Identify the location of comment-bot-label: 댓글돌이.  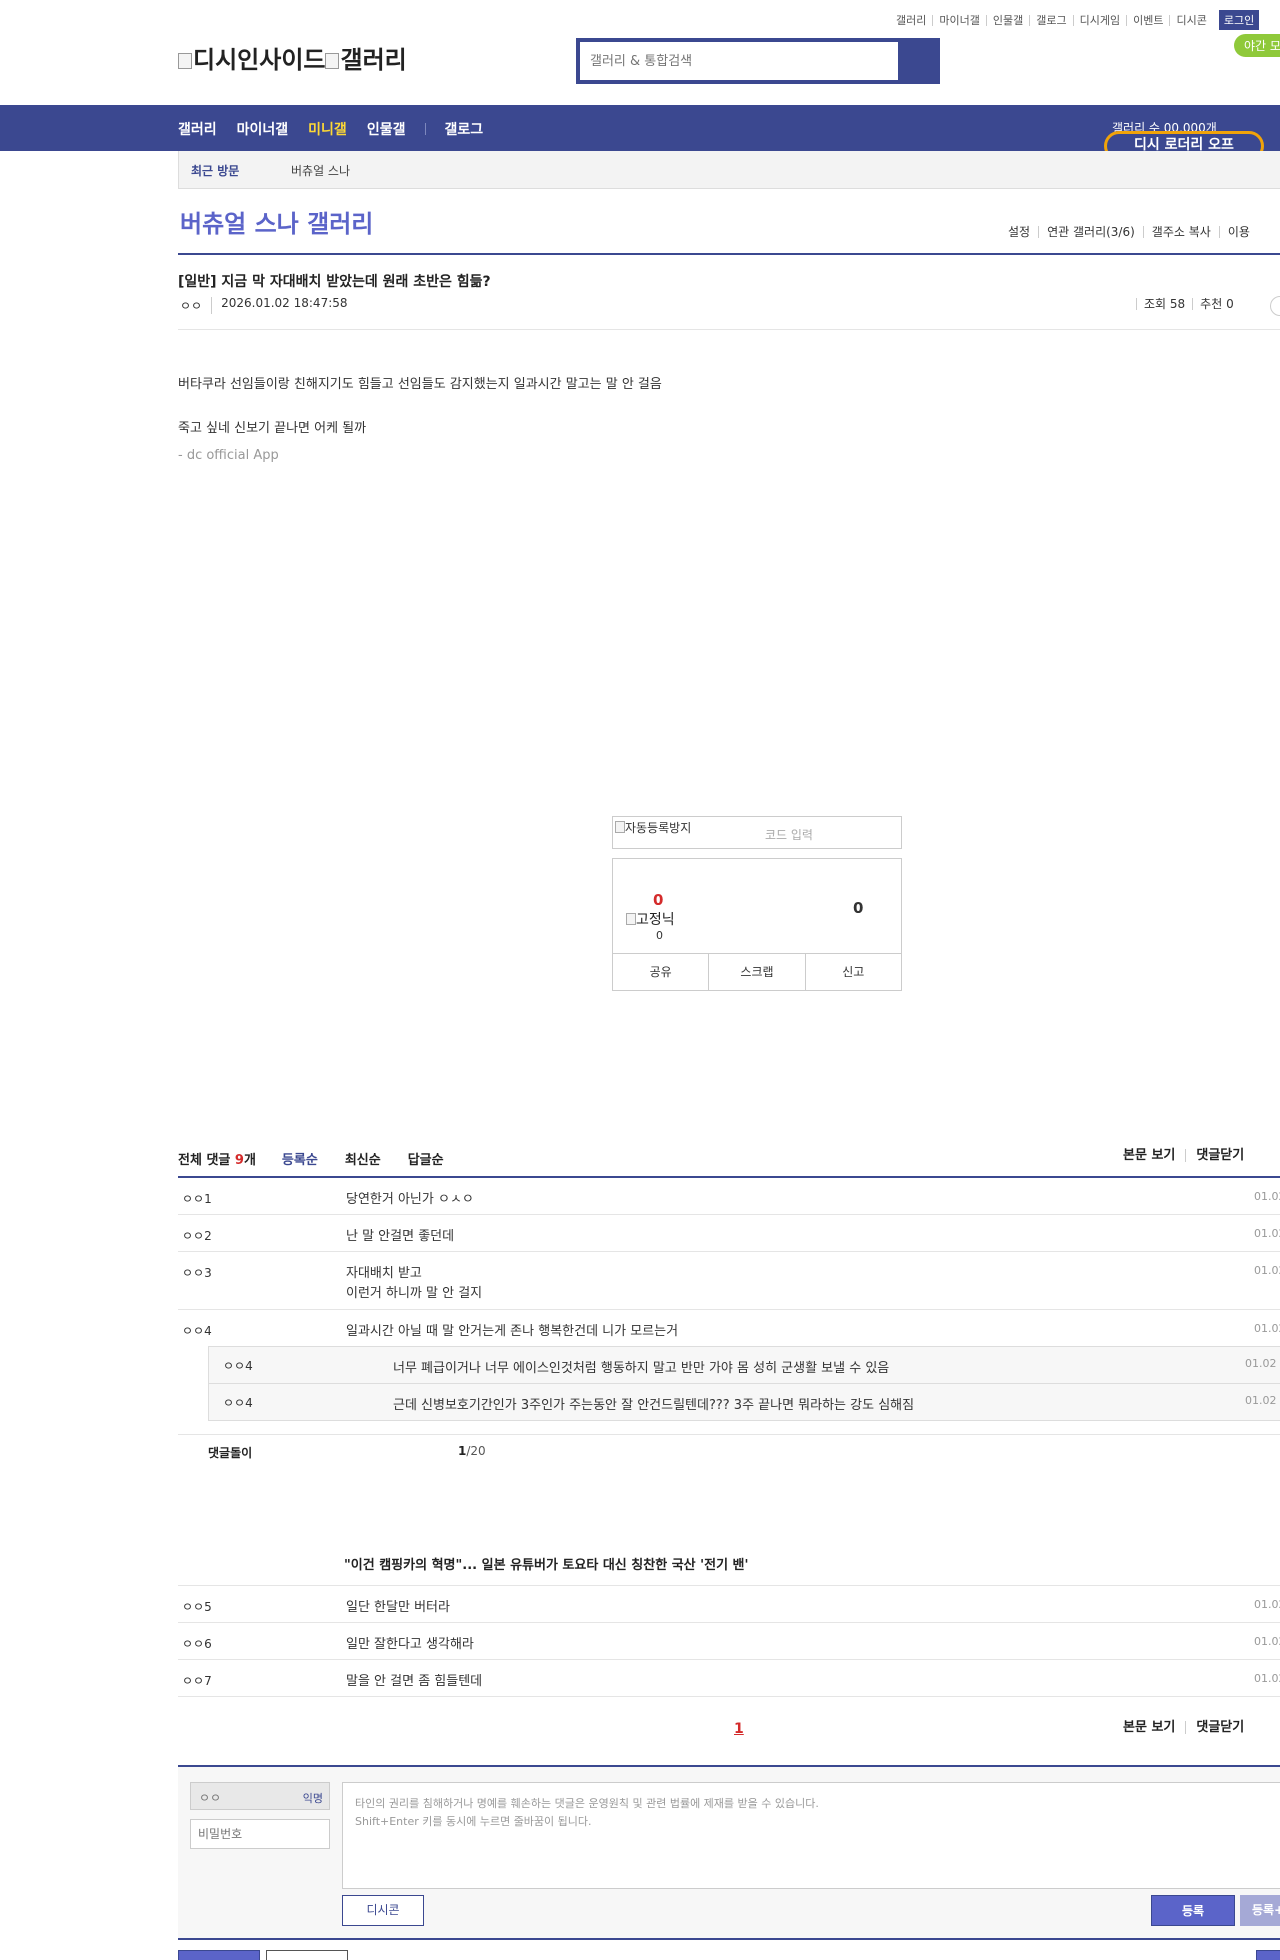
(230, 1453).